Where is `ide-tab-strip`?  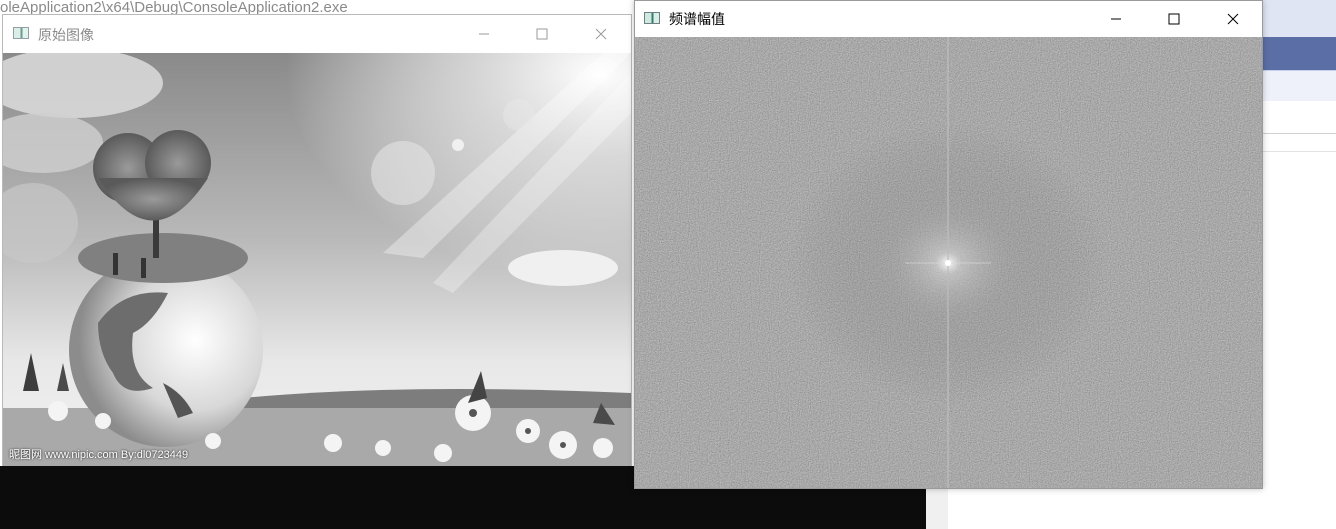 ide-tab-strip is located at coordinates (1299, 53).